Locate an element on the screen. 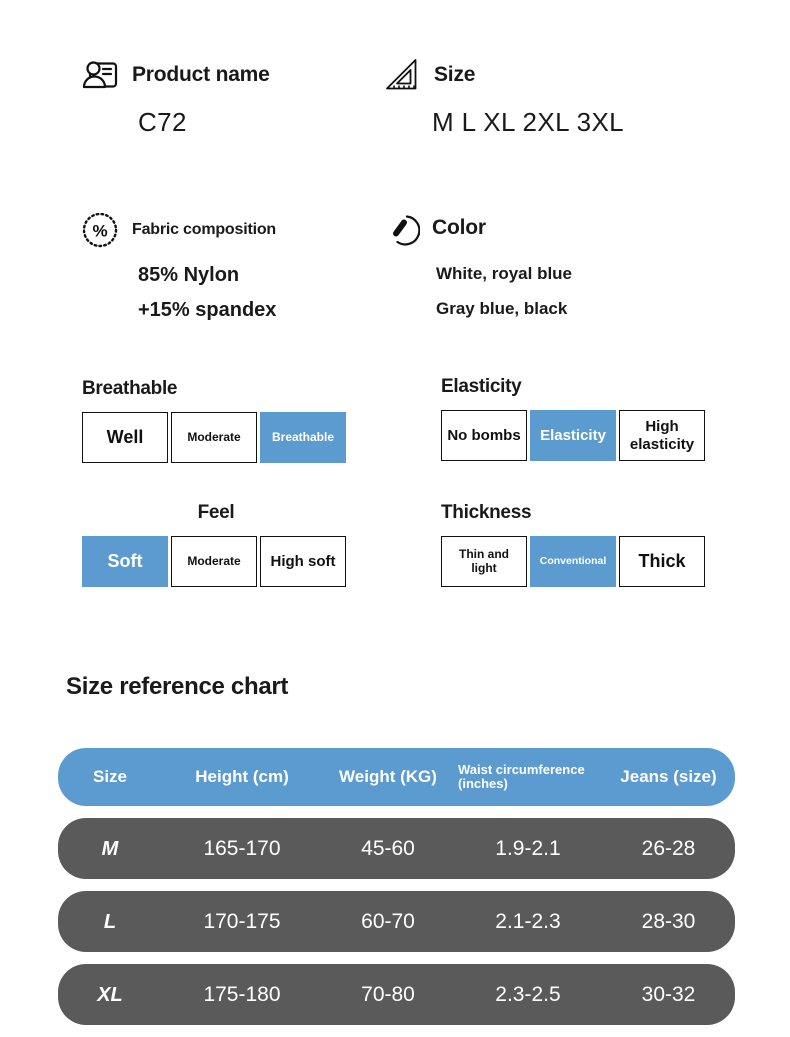 The height and width of the screenshot is (1037, 790). column-header-waist: Waist circumference (inches) is located at coordinates (521, 776).